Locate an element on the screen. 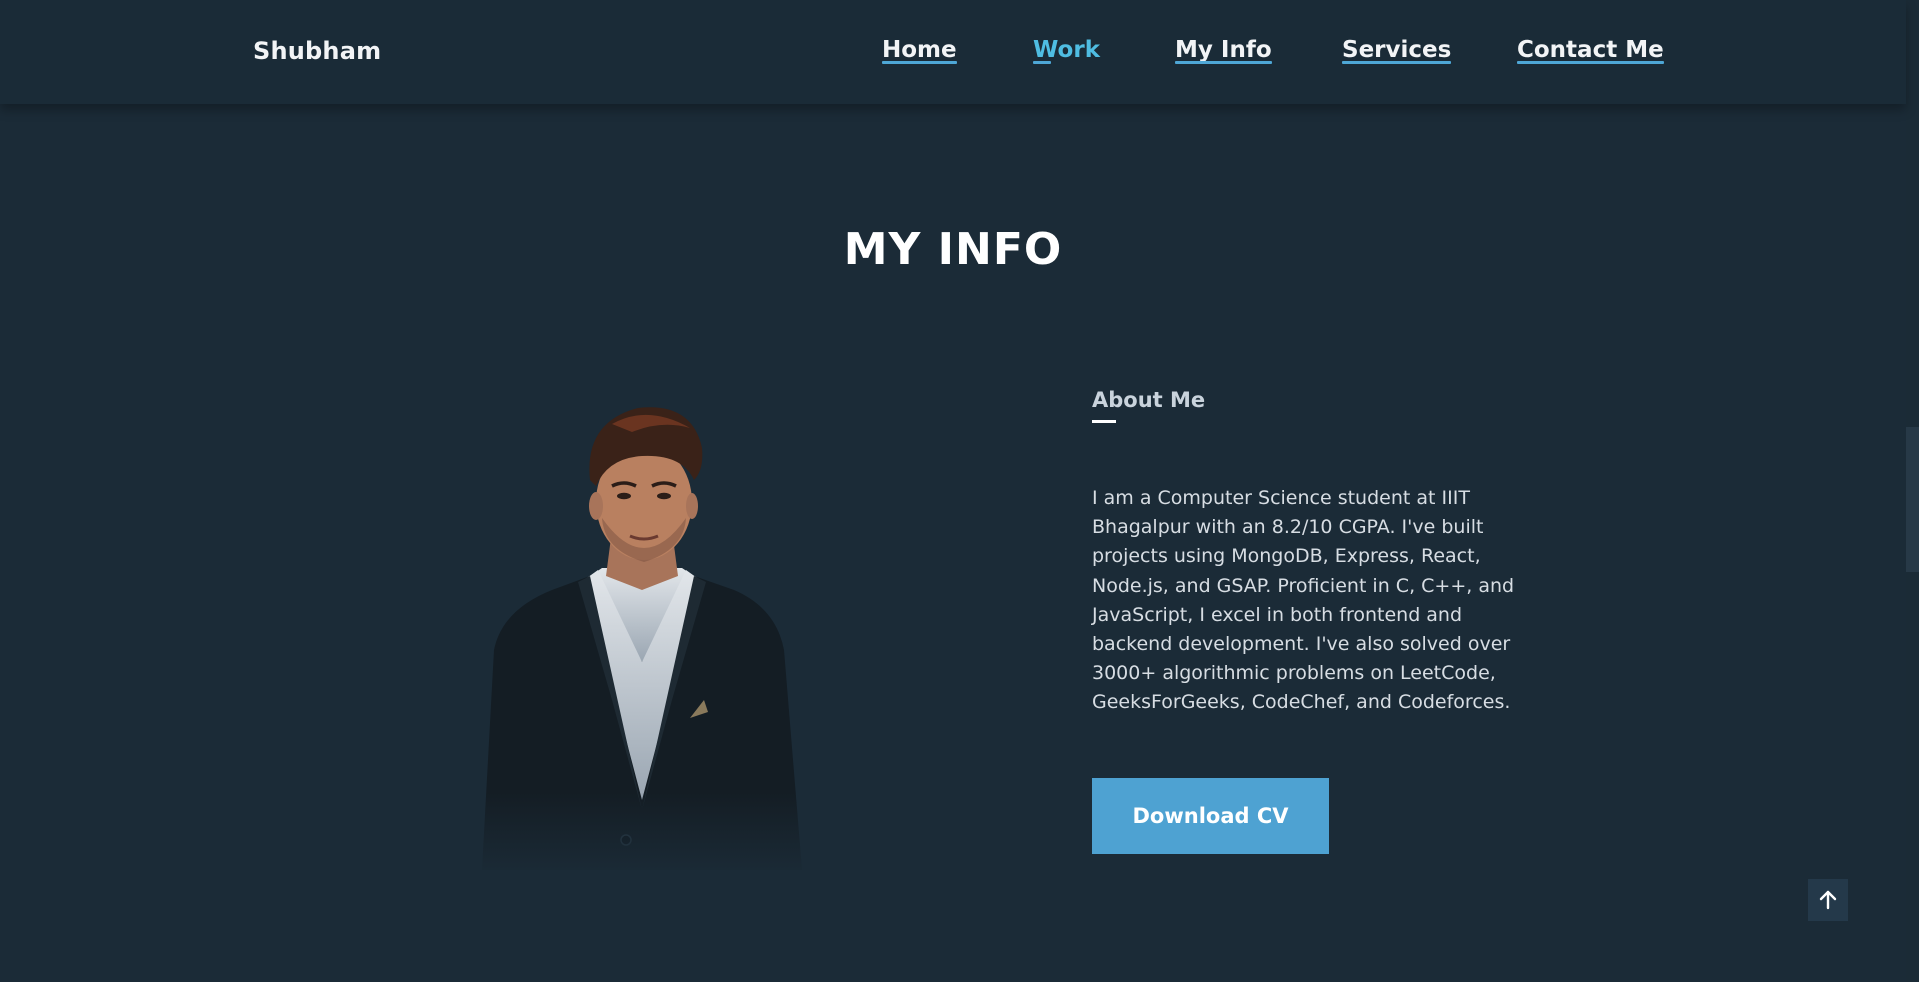 This screenshot has height=982, width=1919. section-title: MY INFO is located at coordinates (953, 249).